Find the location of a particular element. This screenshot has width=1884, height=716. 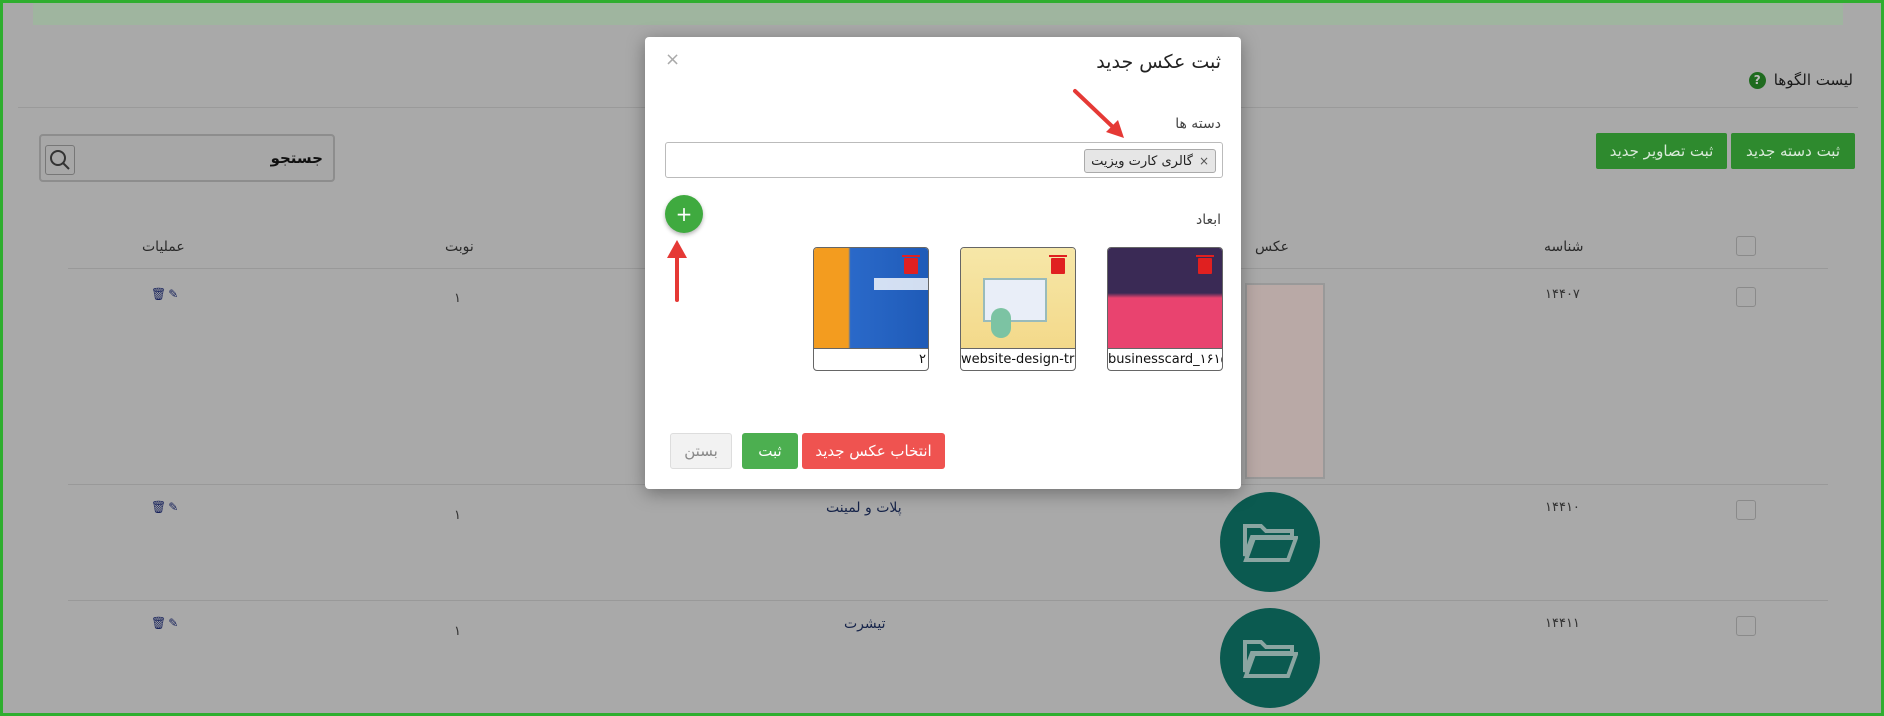

column-header-image: عکس is located at coordinates (1272, 247).